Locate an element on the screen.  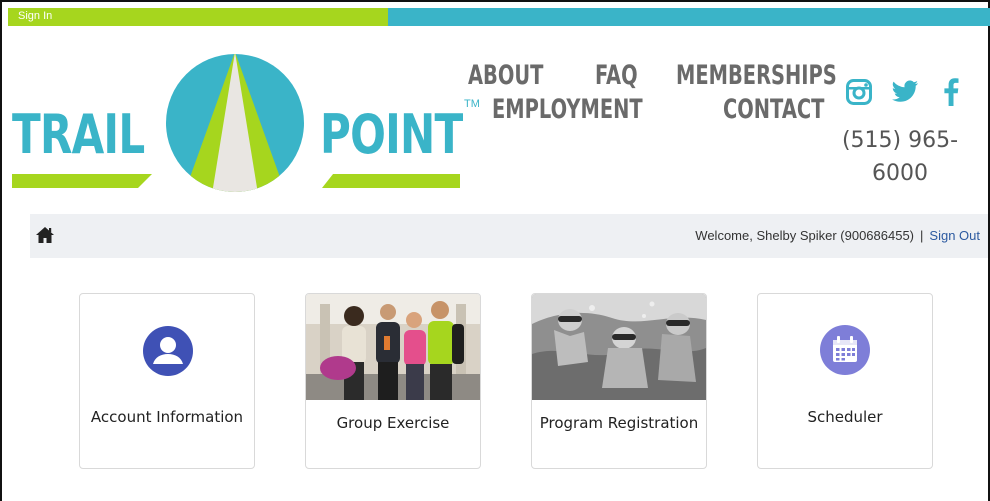
nav-row-1: ABOUT FAQ MEMBERSHIPS is located at coordinates (652, 75).